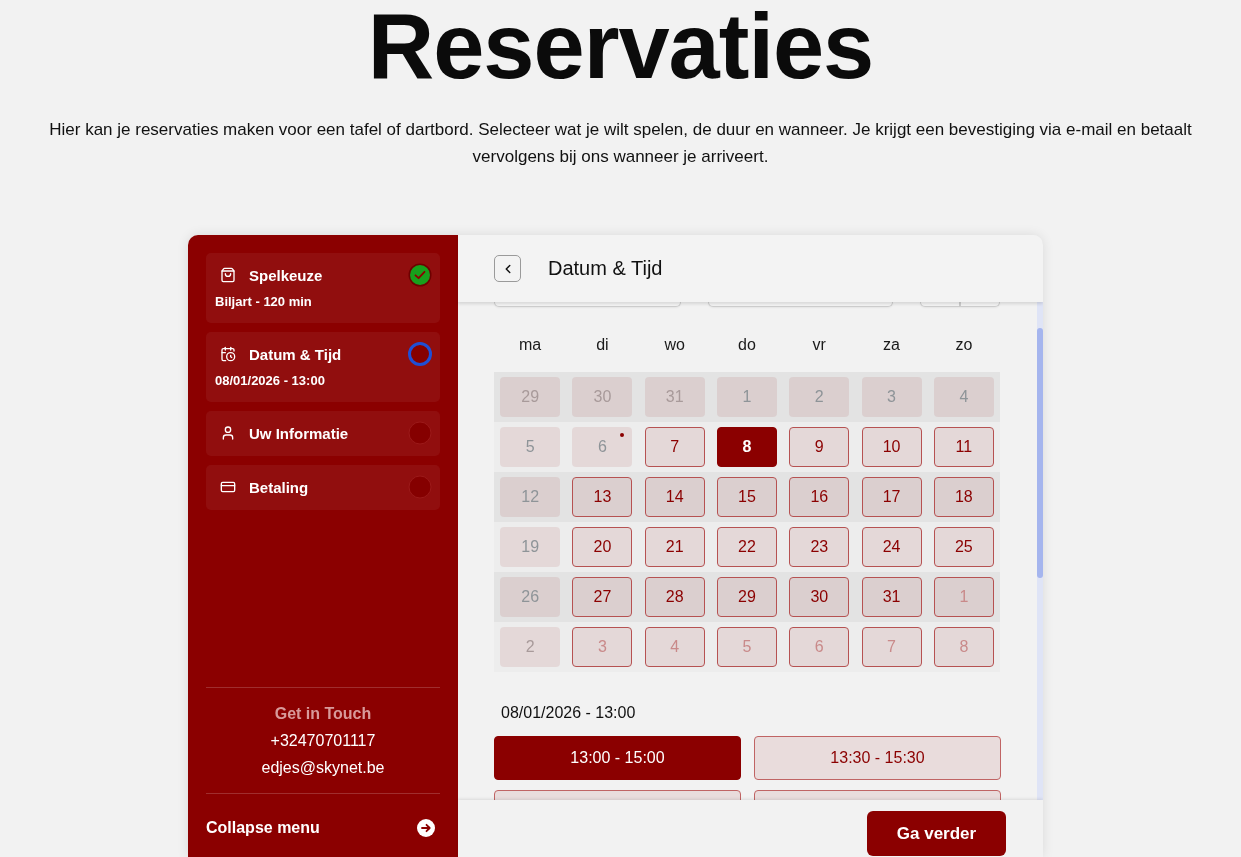 The width and height of the screenshot is (1241, 857). I want to click on weekday-label: do, so click(747, 345).